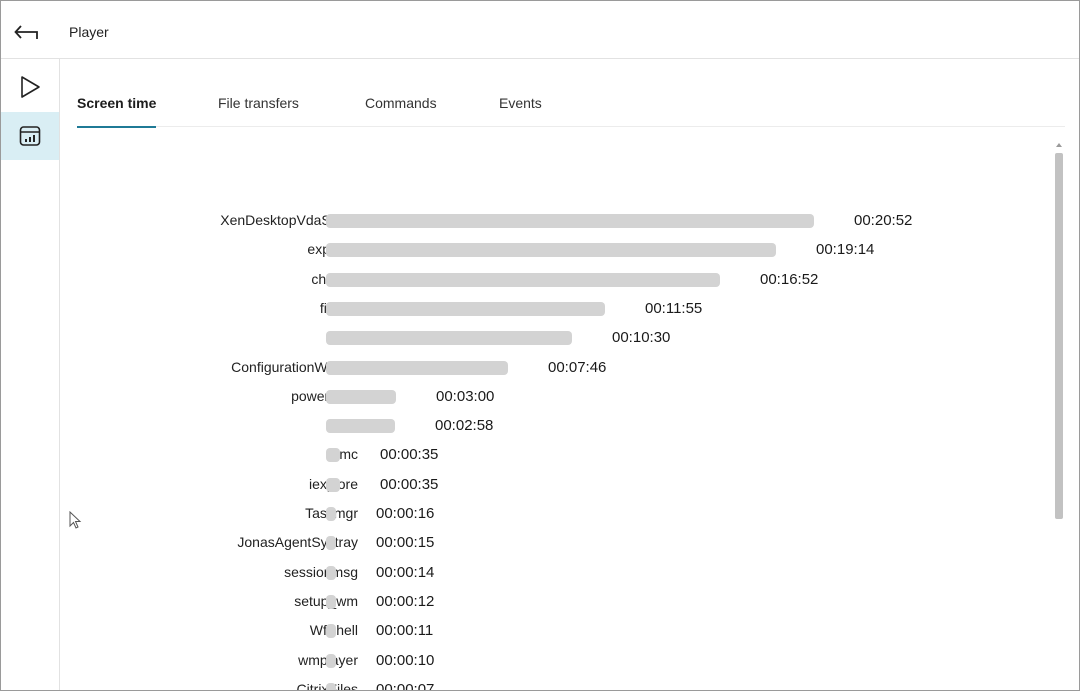  Describe the element at coordinates (556, 602) in the screenshot. I see `chart-row: setup_wm00:00:12` at that location.